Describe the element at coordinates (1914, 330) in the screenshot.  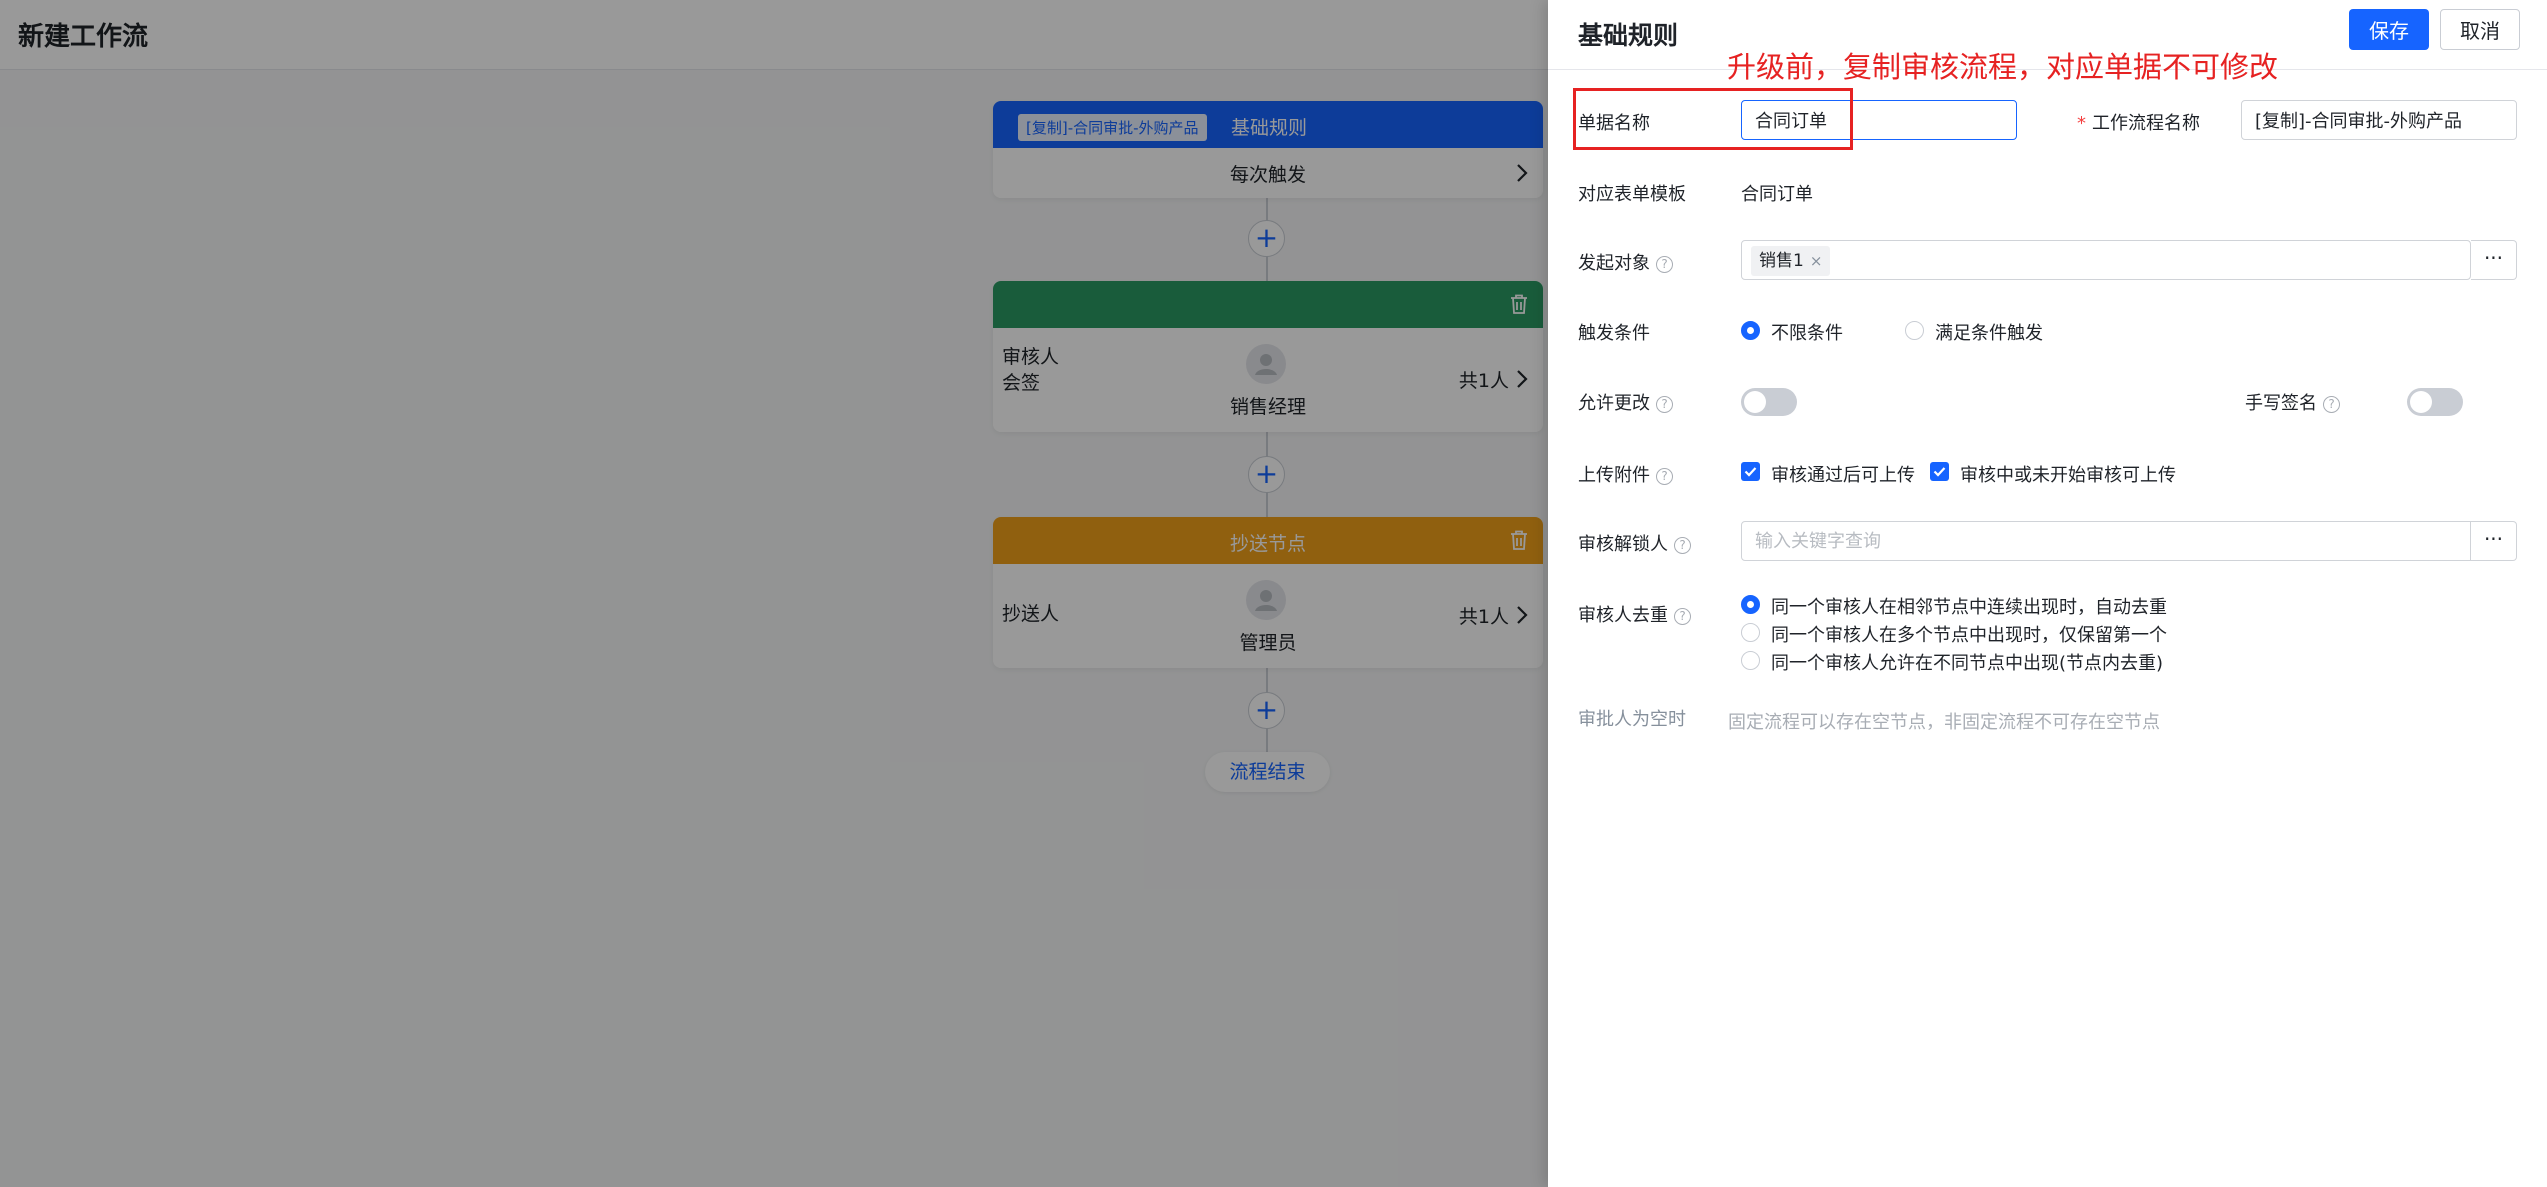
I see `radio-conditional` at that location.